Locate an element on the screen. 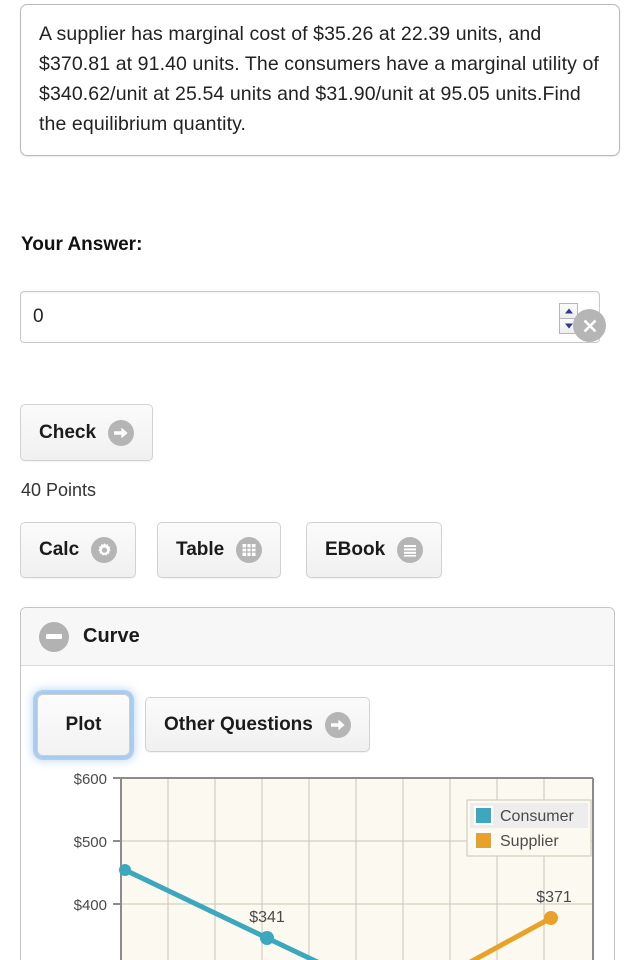 This screenshot has height=960, width=640. points-label: 40 Points is located at coordinates (59, 490).